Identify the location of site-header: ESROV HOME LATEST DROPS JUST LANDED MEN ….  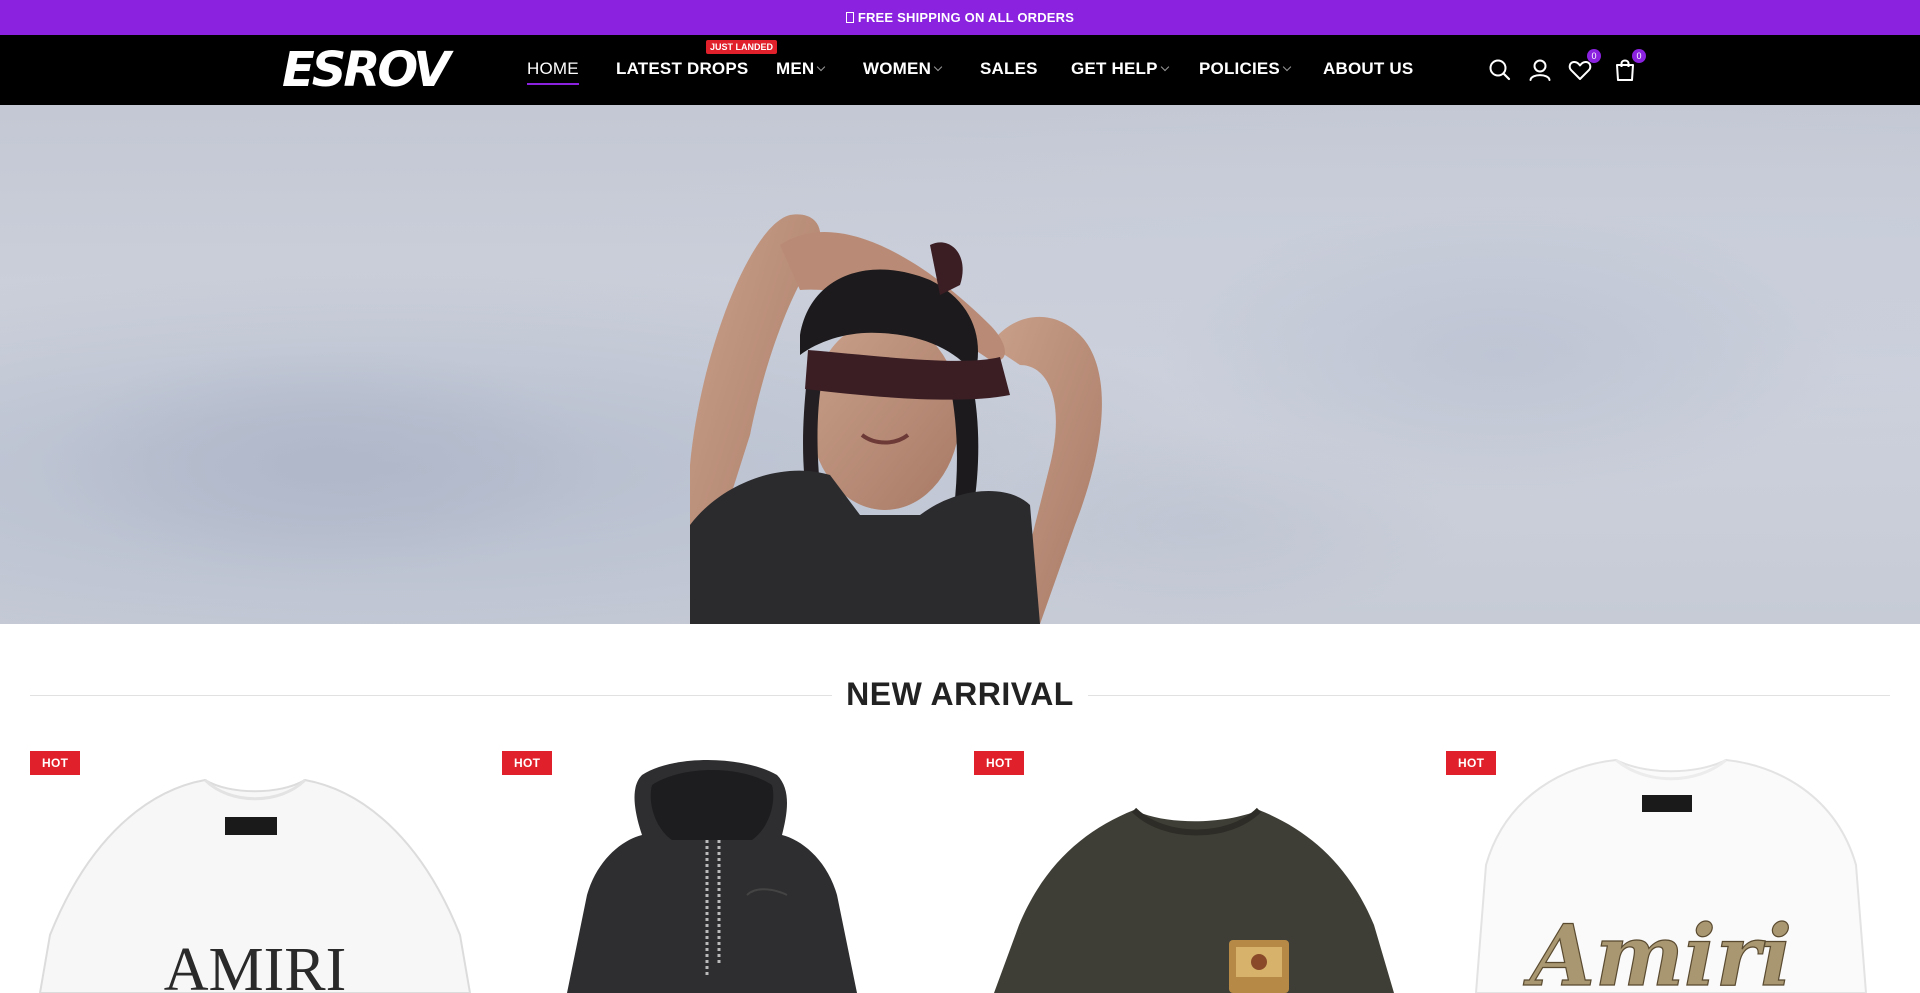
(960, 70).